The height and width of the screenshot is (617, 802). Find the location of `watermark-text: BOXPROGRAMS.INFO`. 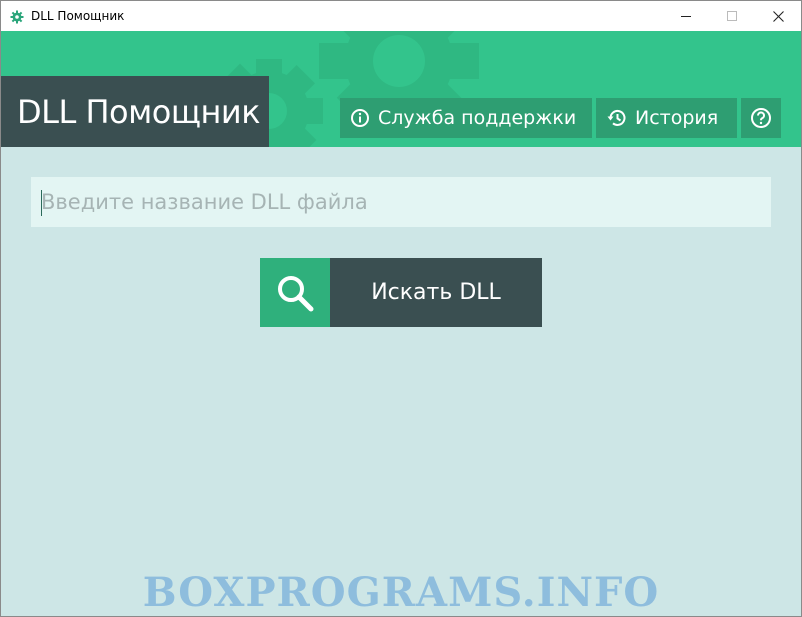

watermark-text: BOXPROGRAMS.INFO is located at coordinates (401, 592).